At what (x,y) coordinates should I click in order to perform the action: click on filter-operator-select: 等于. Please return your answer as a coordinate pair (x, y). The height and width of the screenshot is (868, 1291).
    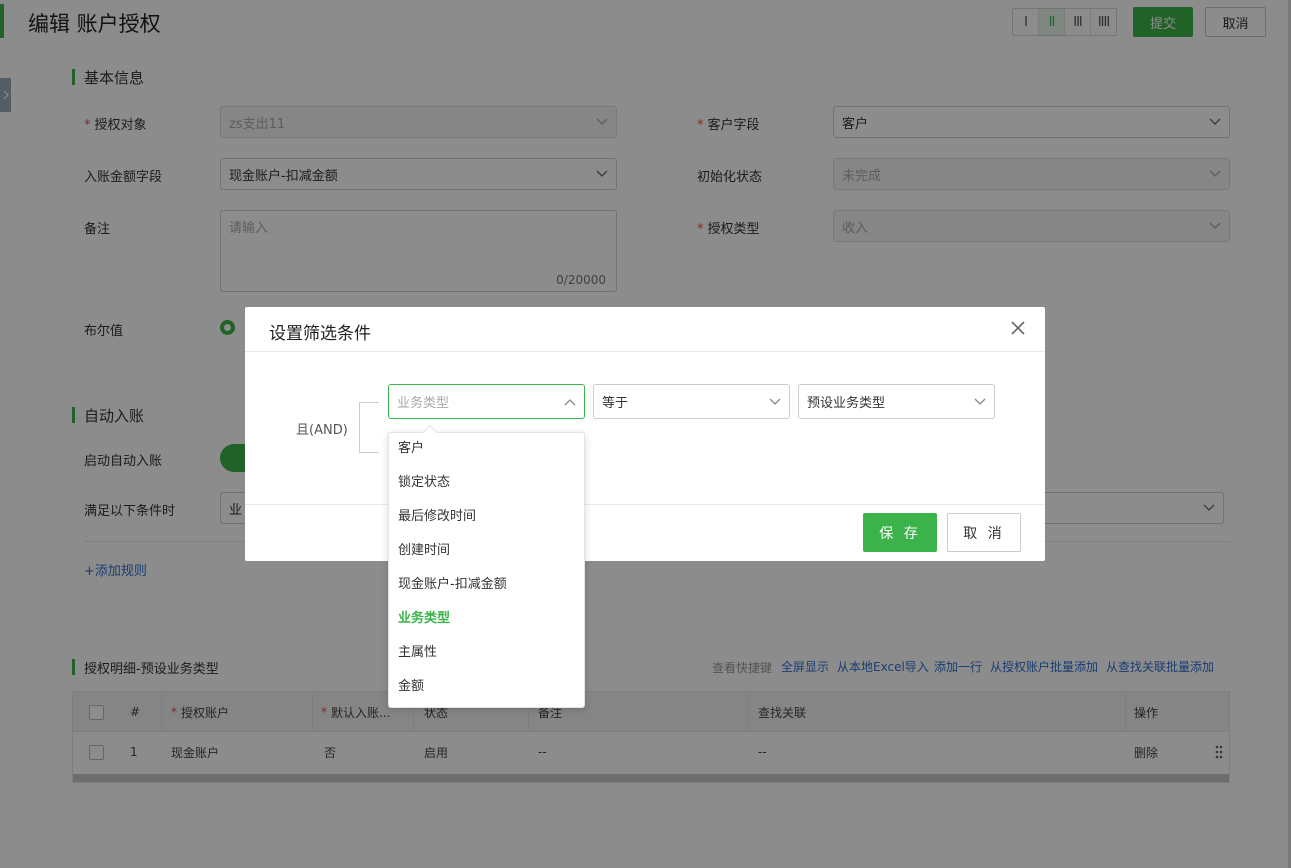
    Looking at the image, I should click on (691, 401).